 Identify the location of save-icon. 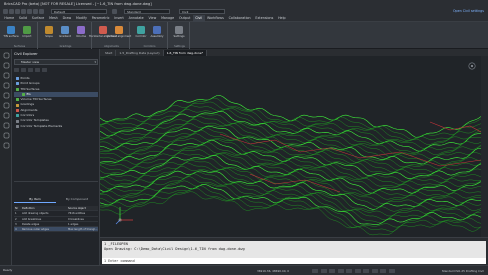
(17, 11).